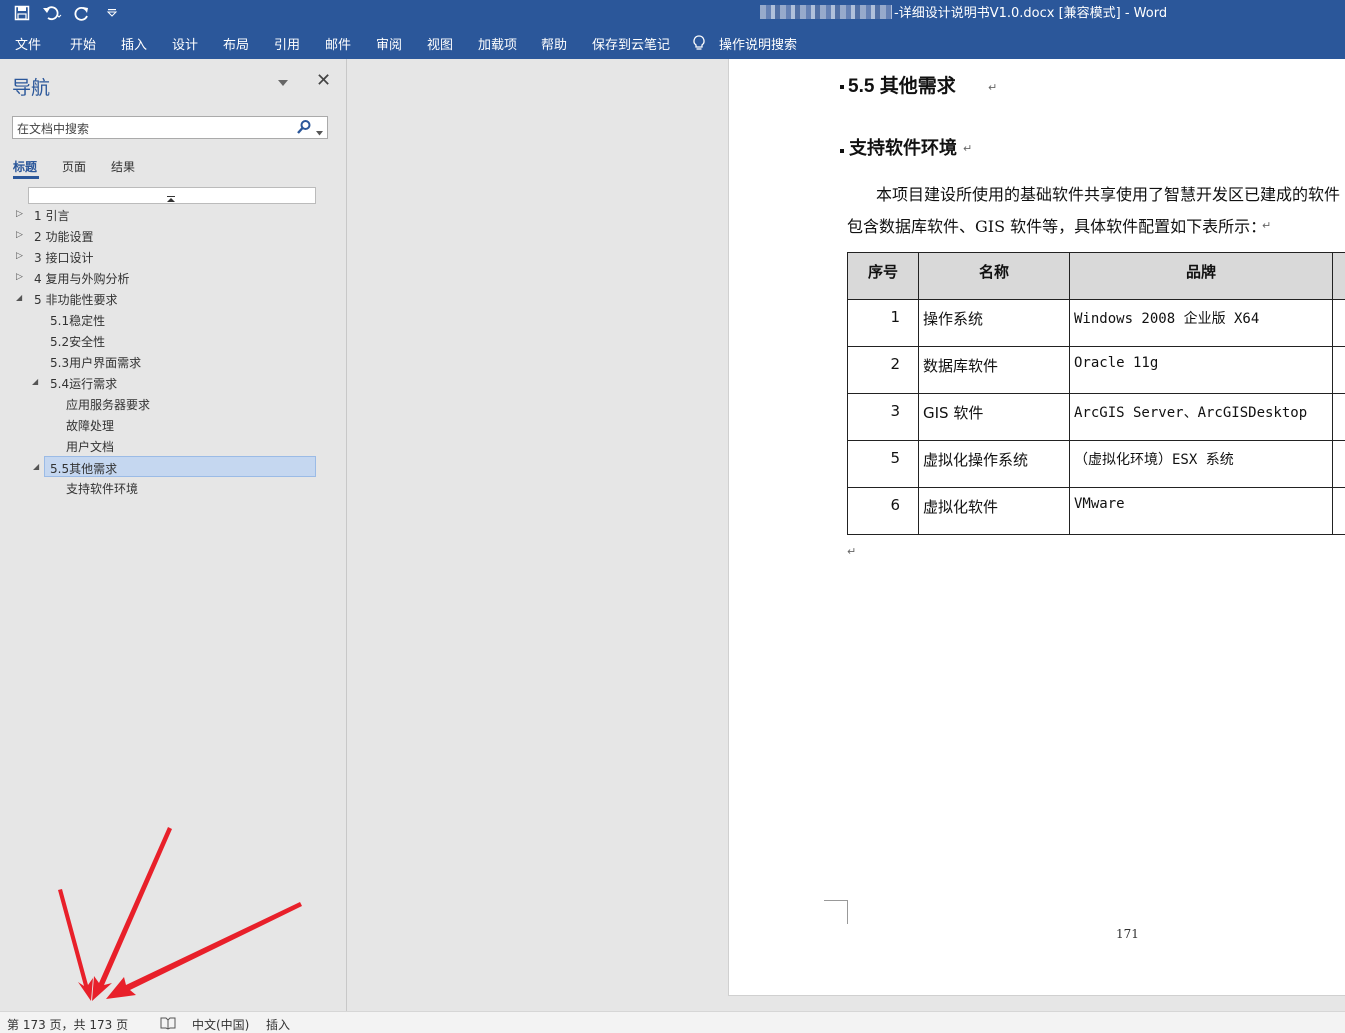  What do you see at coordinates (172, 195) in the screenshot?
I see `collapse-all-bar` at bounding box center [172, 195].